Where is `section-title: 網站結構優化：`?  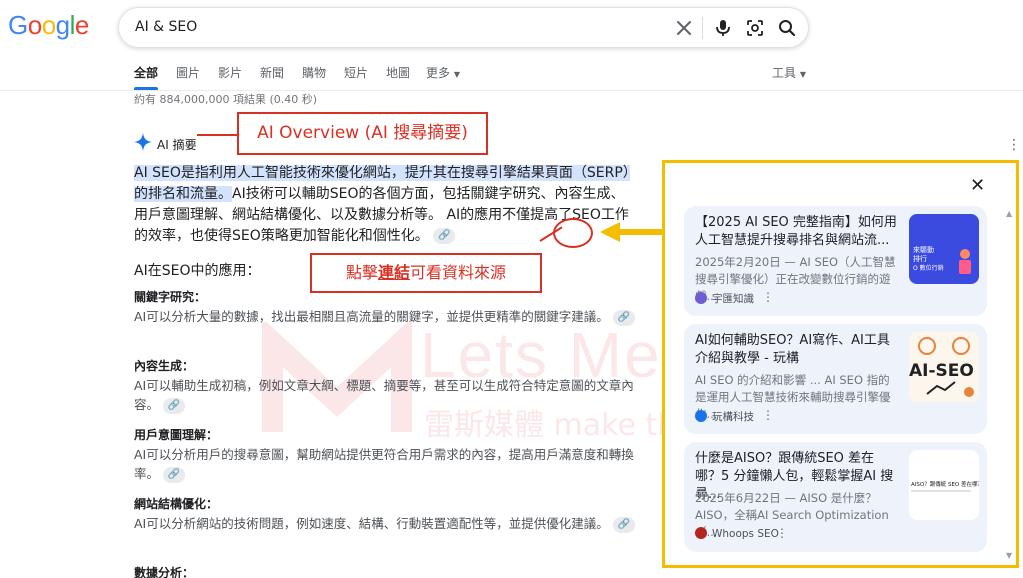
section-title: 網站結構優化： is located at coordinates (176, 504).